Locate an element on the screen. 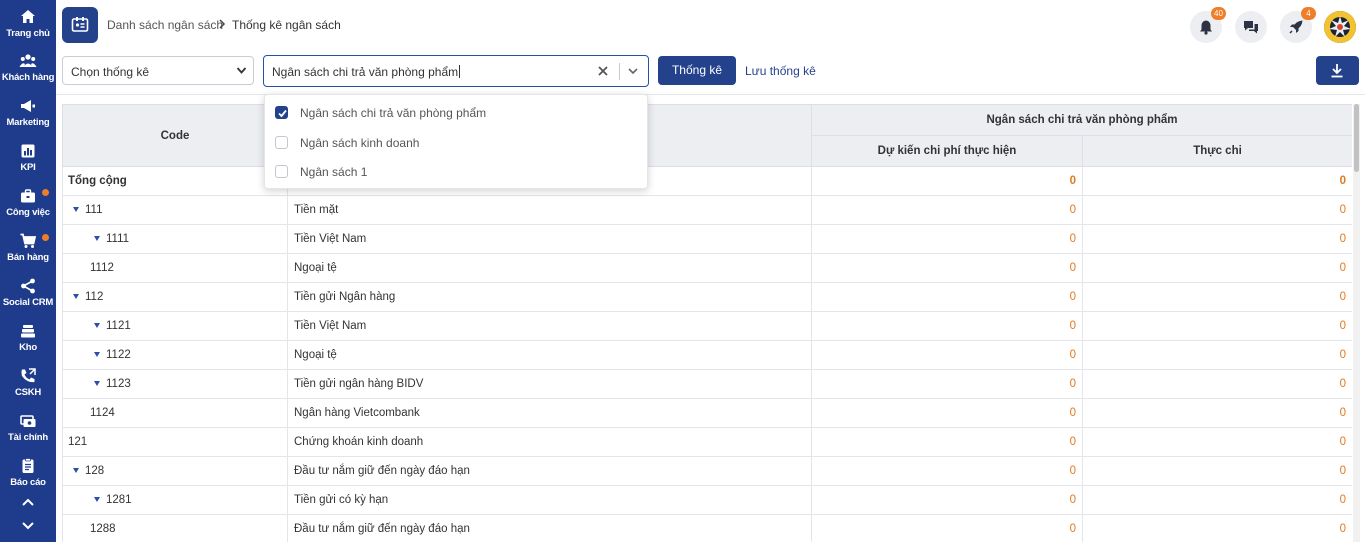 The height and width of the screenshot is (542, 1365). sidebar-item-social-crm: Social CRM is located at coordinates (28, 298).